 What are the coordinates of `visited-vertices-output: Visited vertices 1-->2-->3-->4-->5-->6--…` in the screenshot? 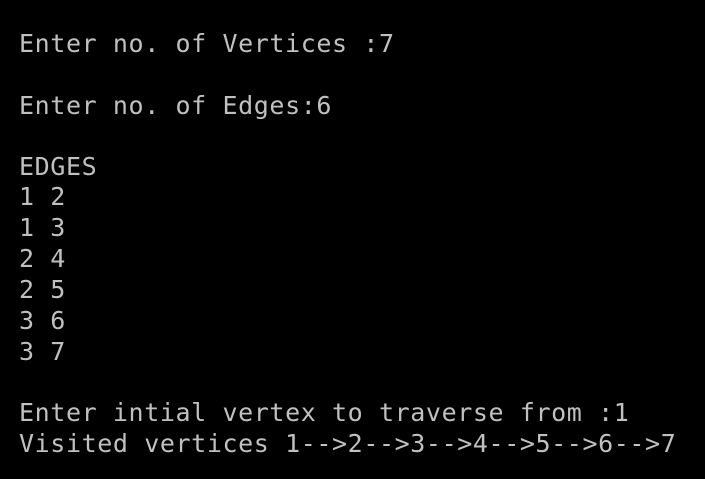 It's located at (348, 443).